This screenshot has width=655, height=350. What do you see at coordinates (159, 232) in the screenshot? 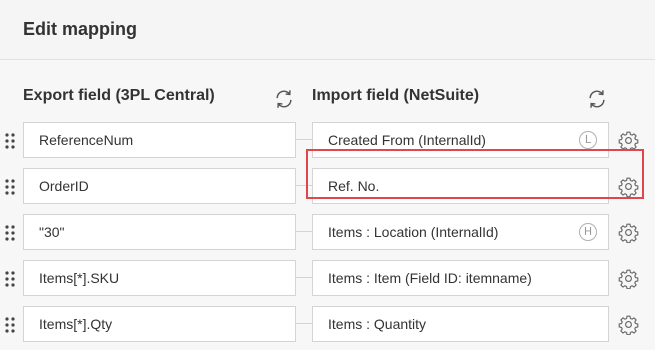
I see `export-field-input: "30"` at bounding box center [159, 232].